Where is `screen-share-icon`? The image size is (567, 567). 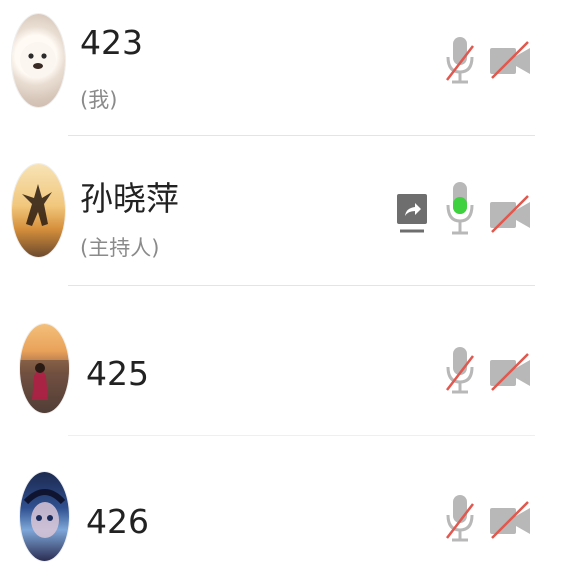
screen-share-icon is located at coordinates (412, 214).